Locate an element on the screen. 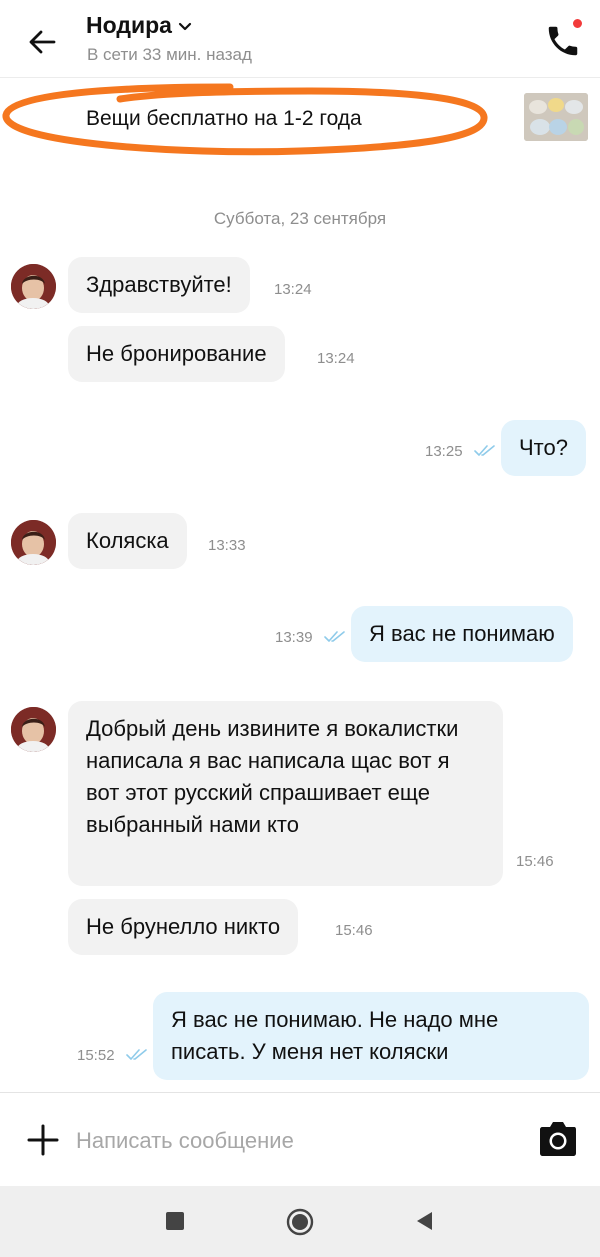 Image resolution: width=600 pixels, height=1257 pixels. back-triangle-icon is located at coordinates (424, 1221).